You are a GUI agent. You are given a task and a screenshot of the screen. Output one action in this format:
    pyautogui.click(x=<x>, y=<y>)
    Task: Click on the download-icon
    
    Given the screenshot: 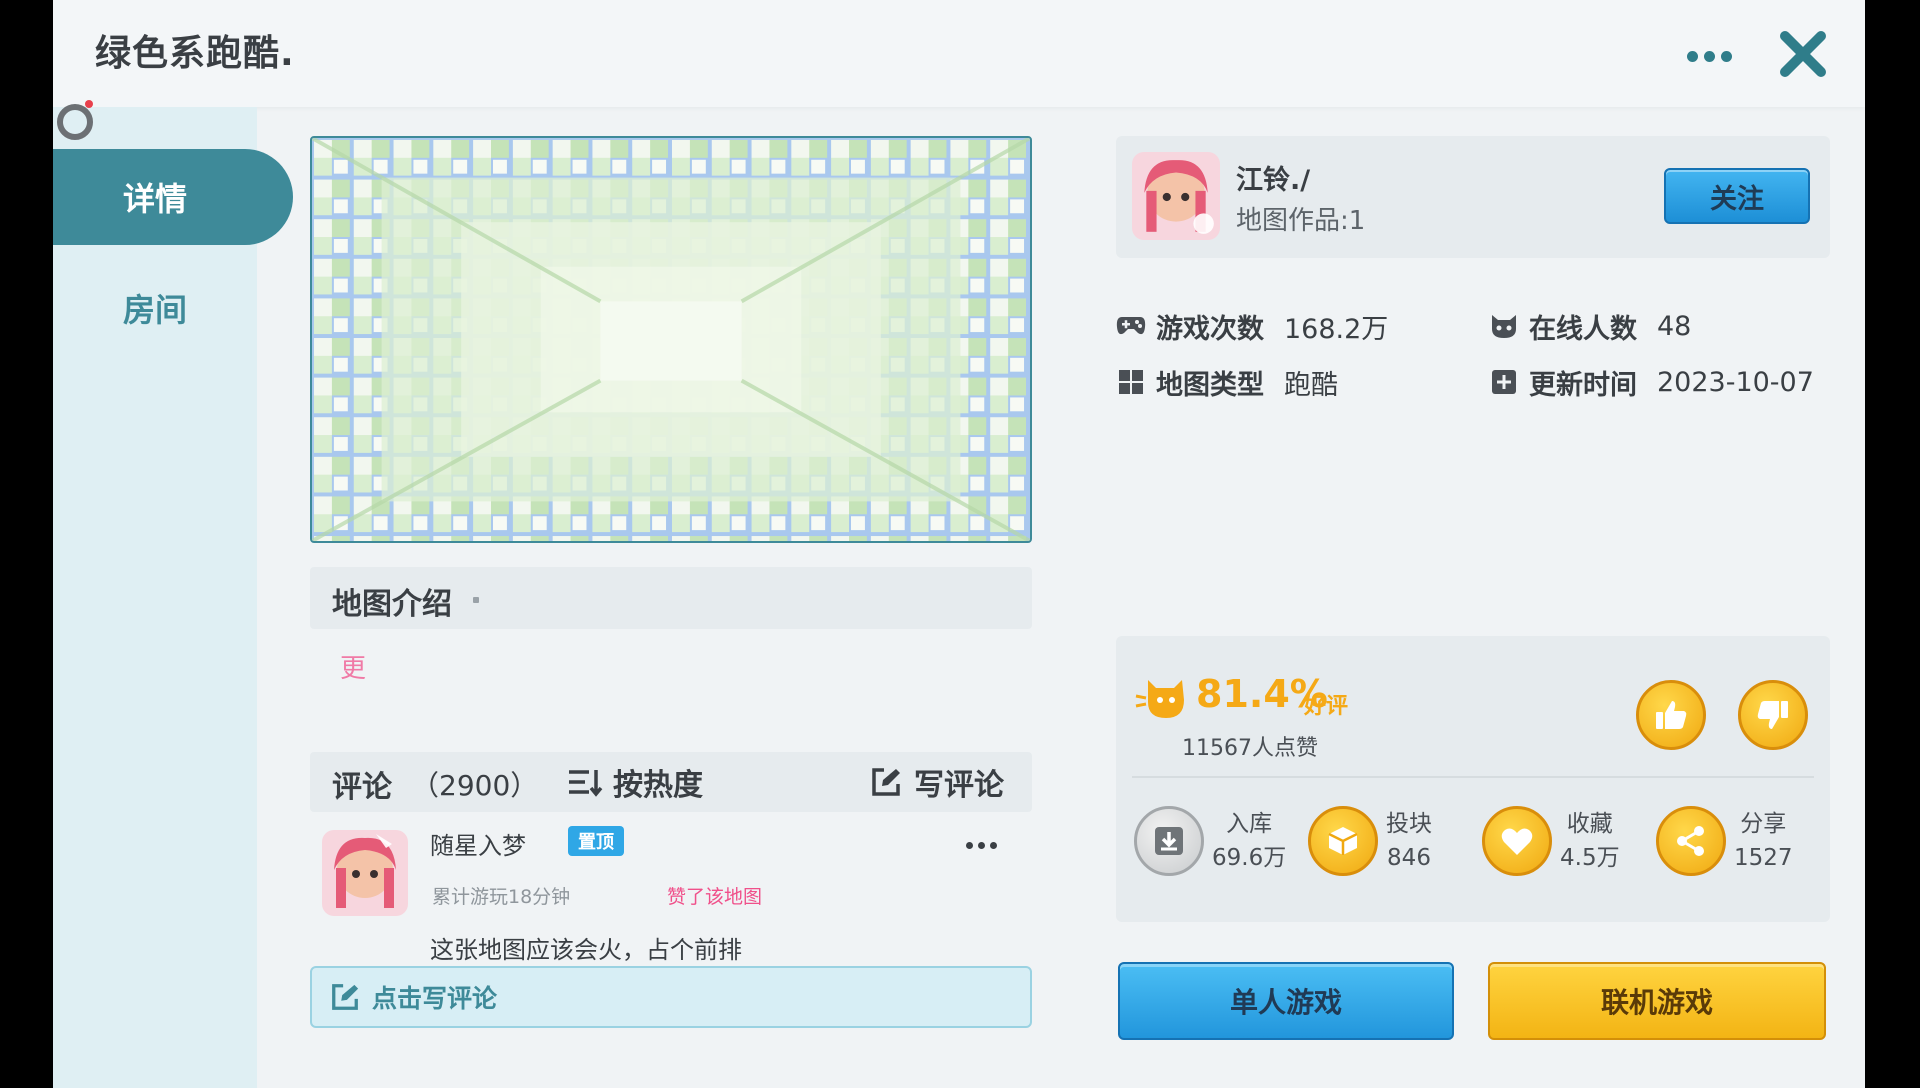 What is the action you would take?
    pyautogui.click(x=1169, y=841)
    